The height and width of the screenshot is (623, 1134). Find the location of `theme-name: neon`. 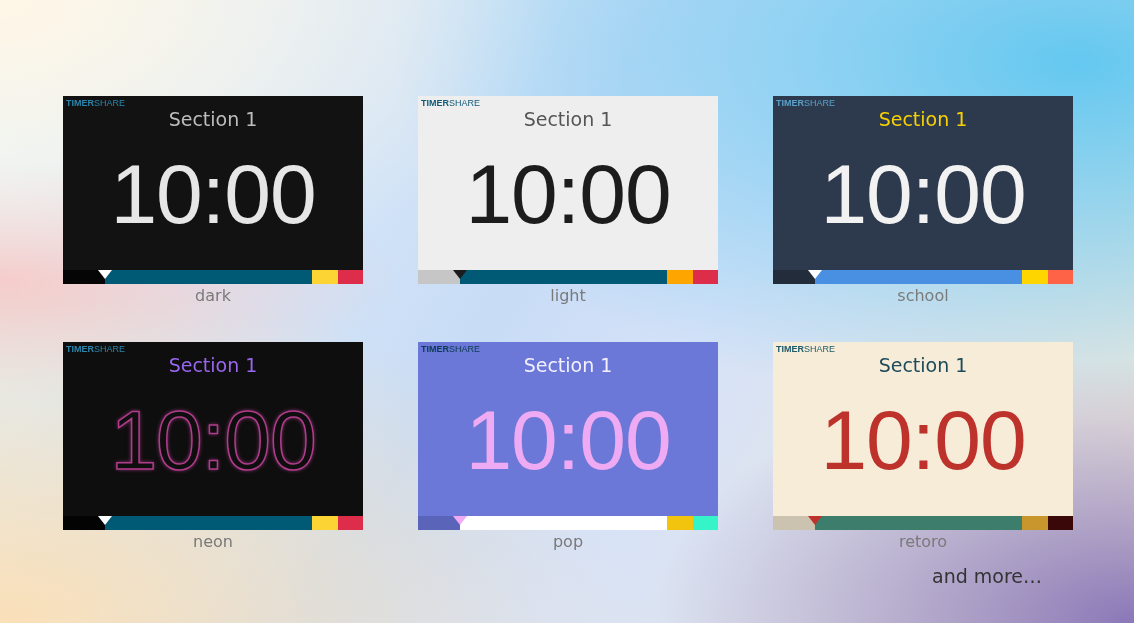

theme-name: neon is located at coordinates (213, 542).